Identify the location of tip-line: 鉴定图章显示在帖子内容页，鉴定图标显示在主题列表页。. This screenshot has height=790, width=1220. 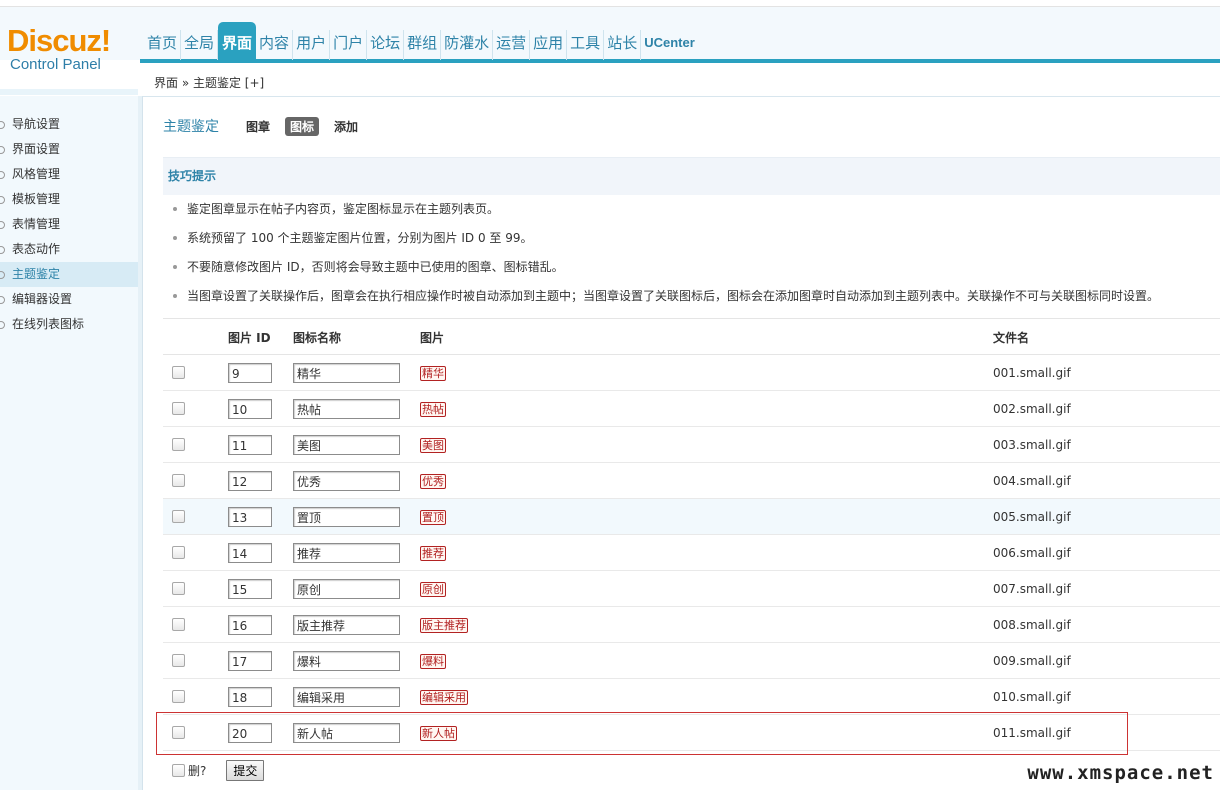
(691, 209).